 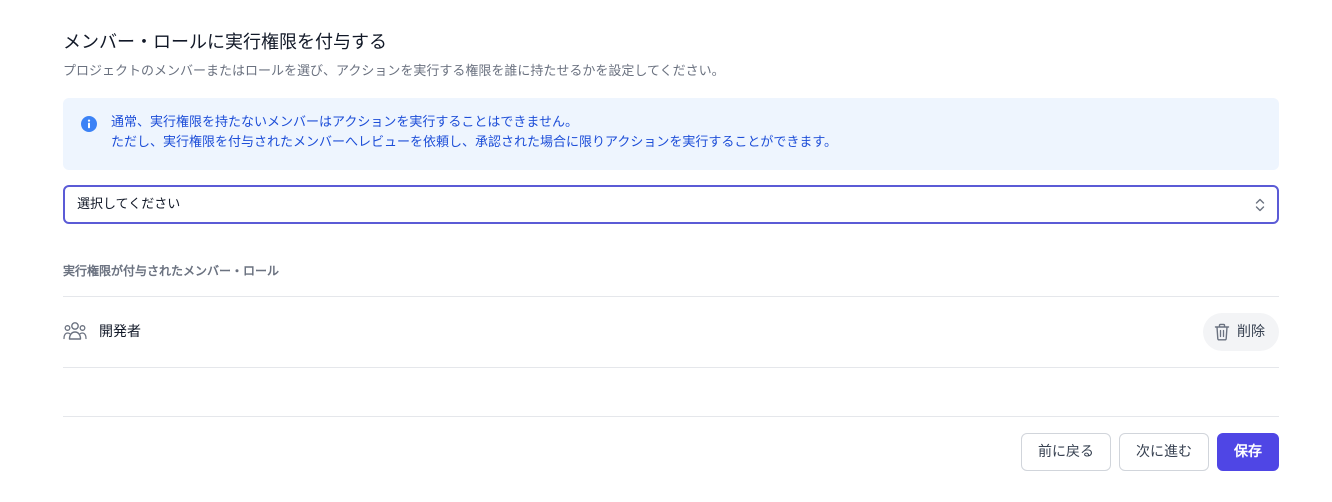 I want to click on granted-section-label: 実行権限が付与されたメンバー・ロール, so click(x=171, y=271).